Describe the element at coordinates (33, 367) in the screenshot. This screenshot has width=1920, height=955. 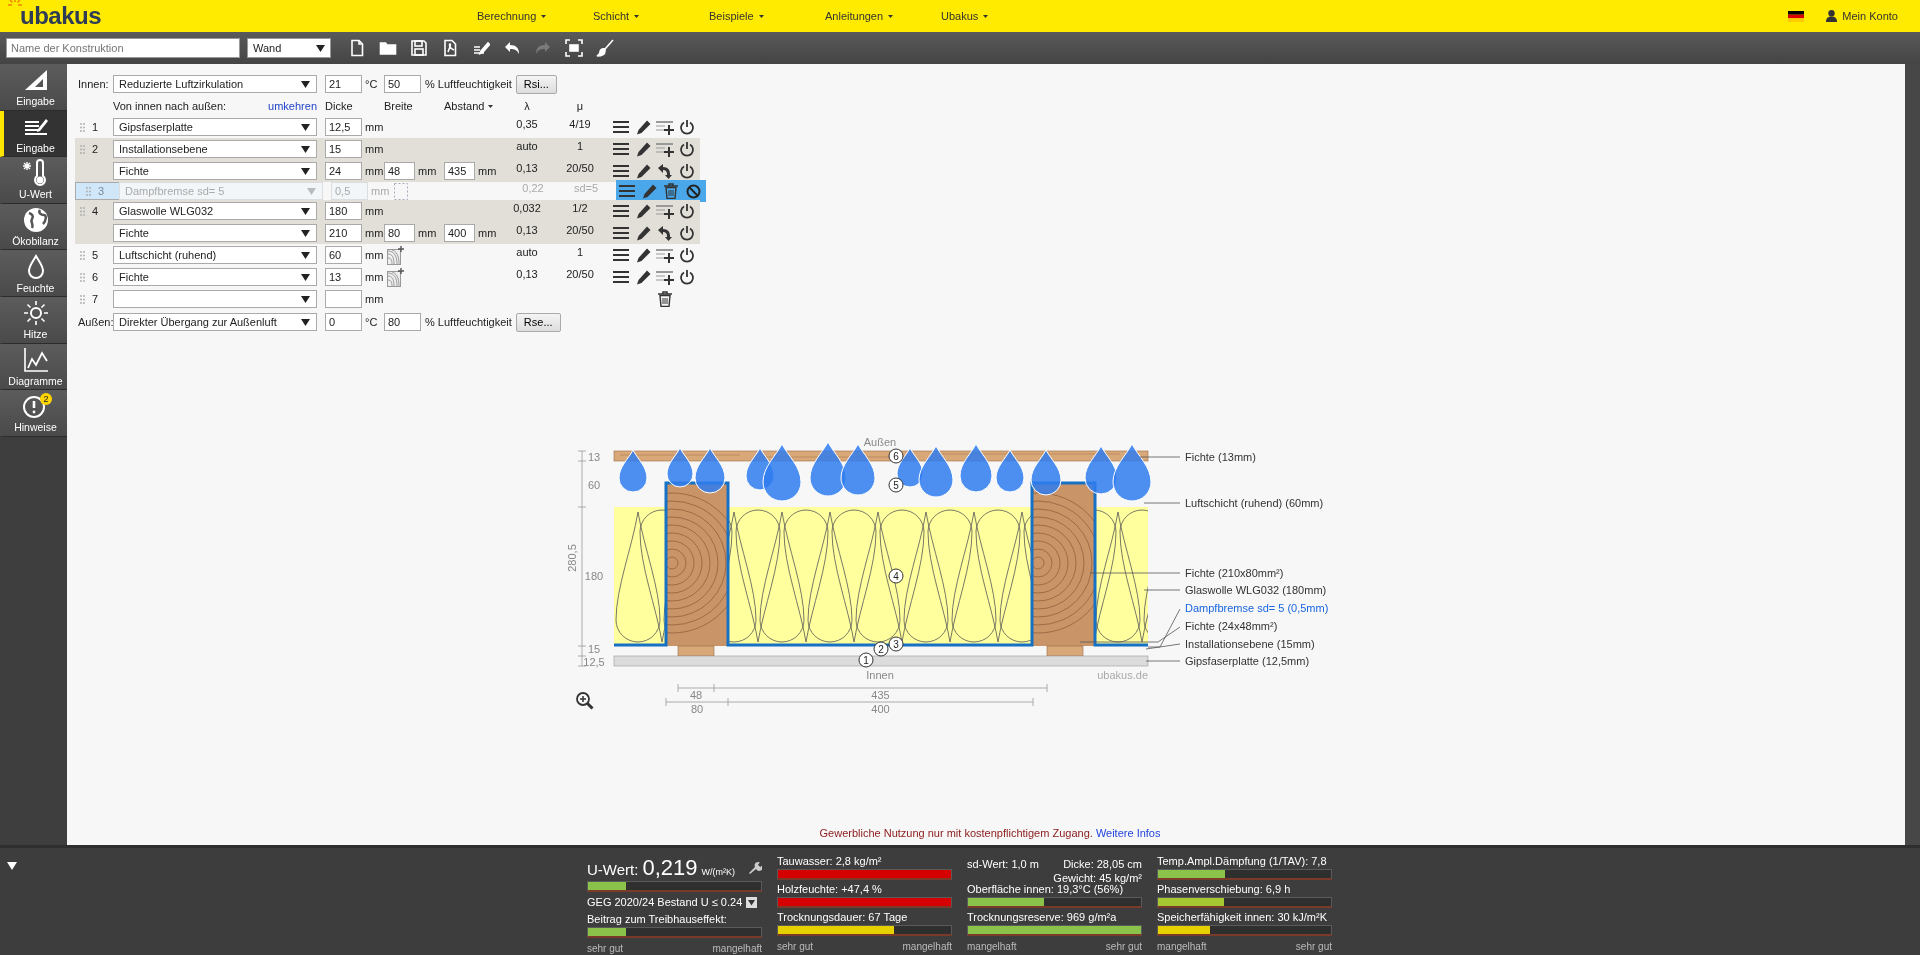
I see `sidebar-item: Diagramme` at that location.